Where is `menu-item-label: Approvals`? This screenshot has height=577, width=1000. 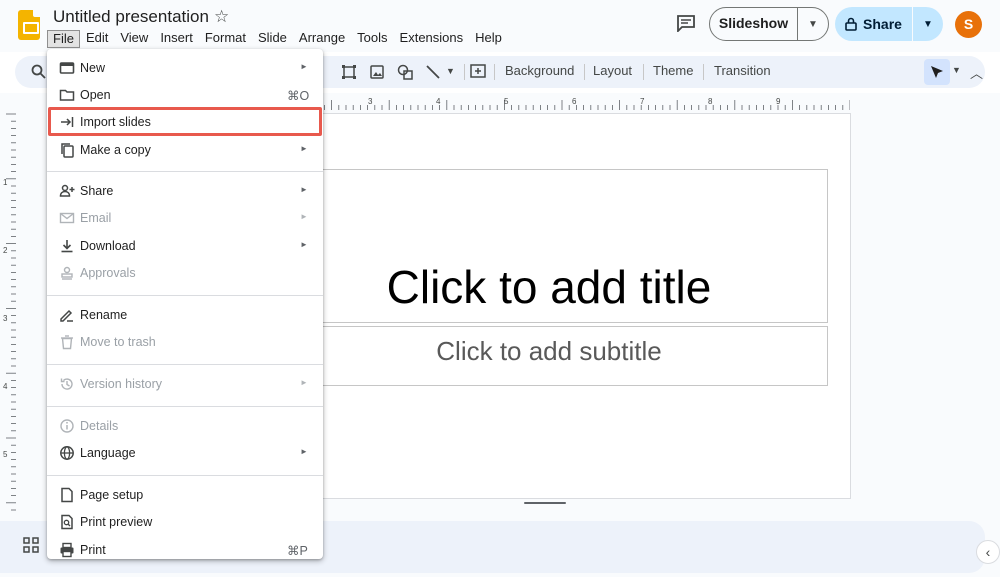 menu-item-label: Approvals is located at coordinates (108, 273).